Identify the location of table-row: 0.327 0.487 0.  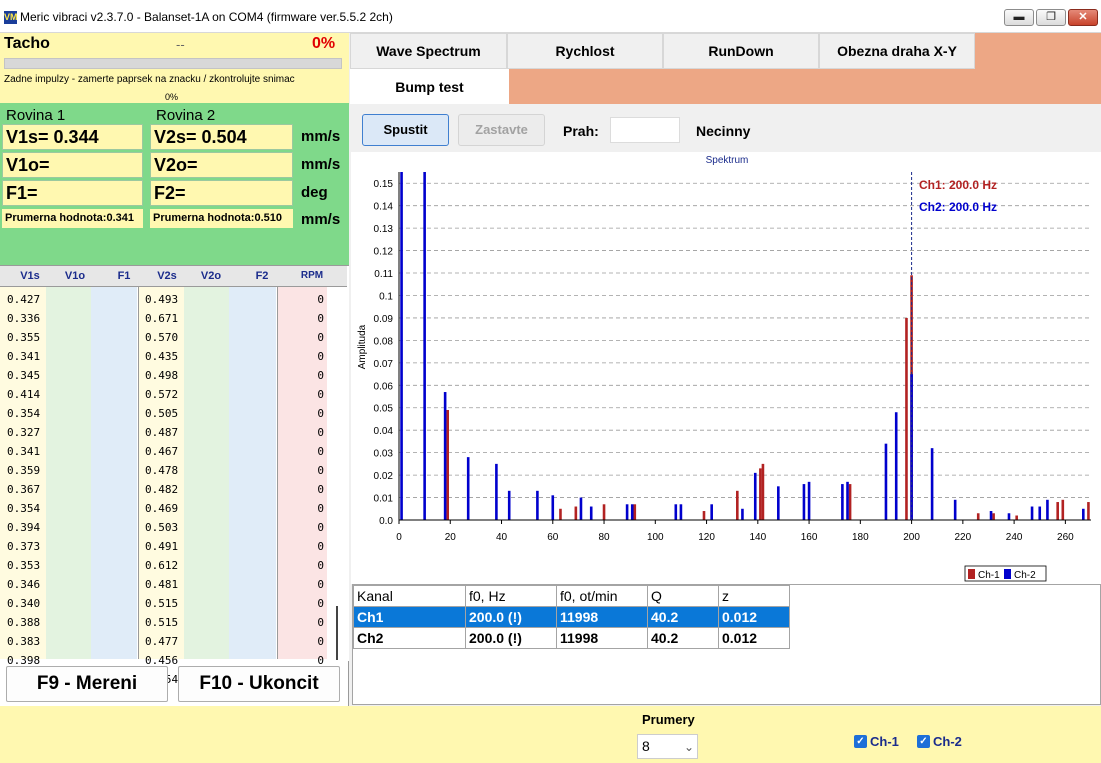
(165, 432).